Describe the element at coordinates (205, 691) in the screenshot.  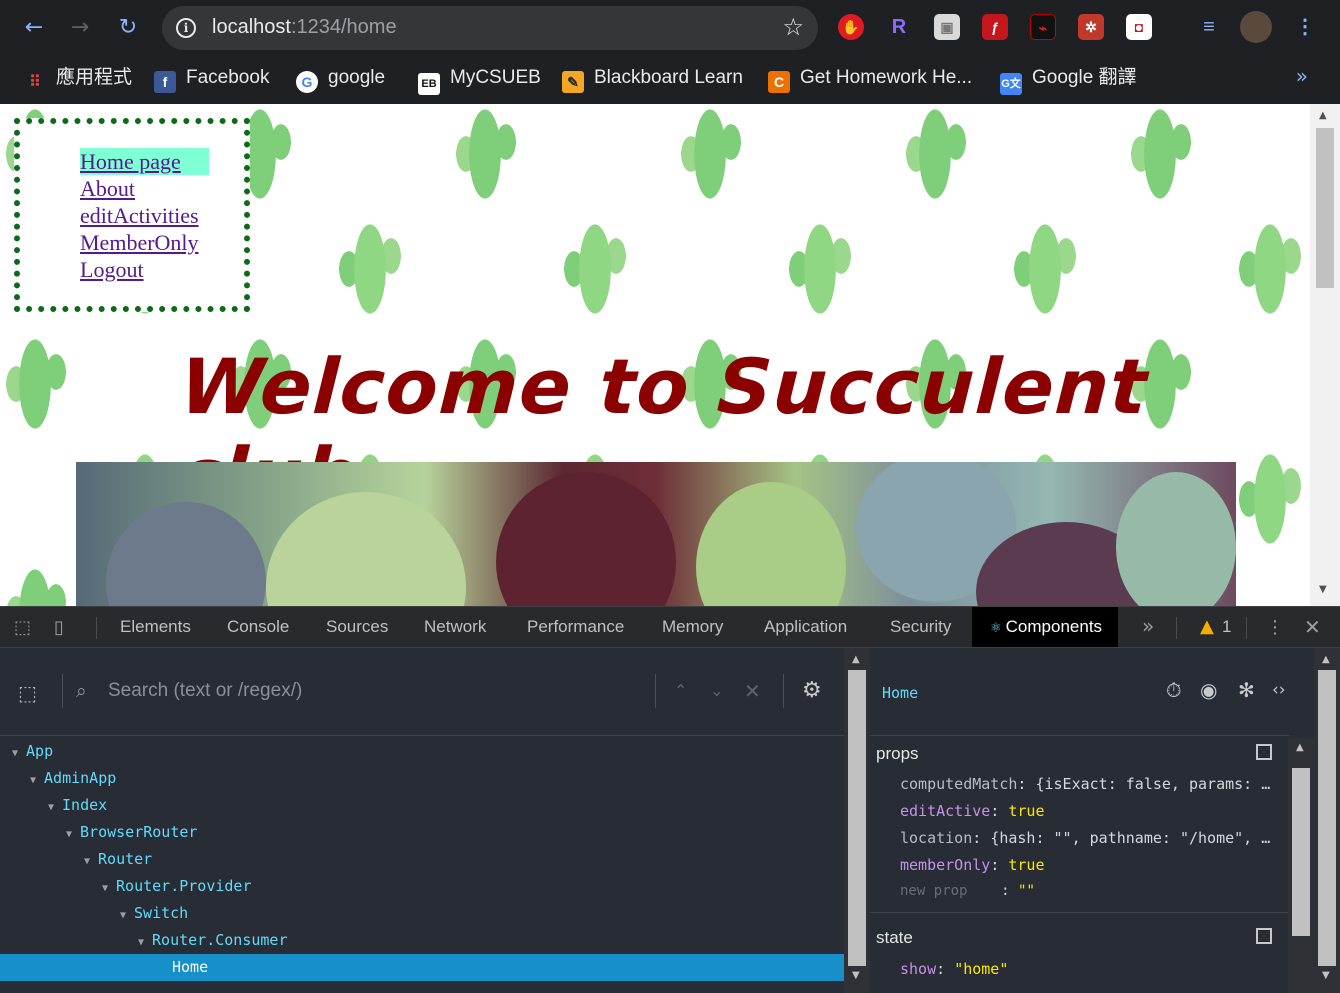
I see `search-input: Search (text or /regex/)` at that location.